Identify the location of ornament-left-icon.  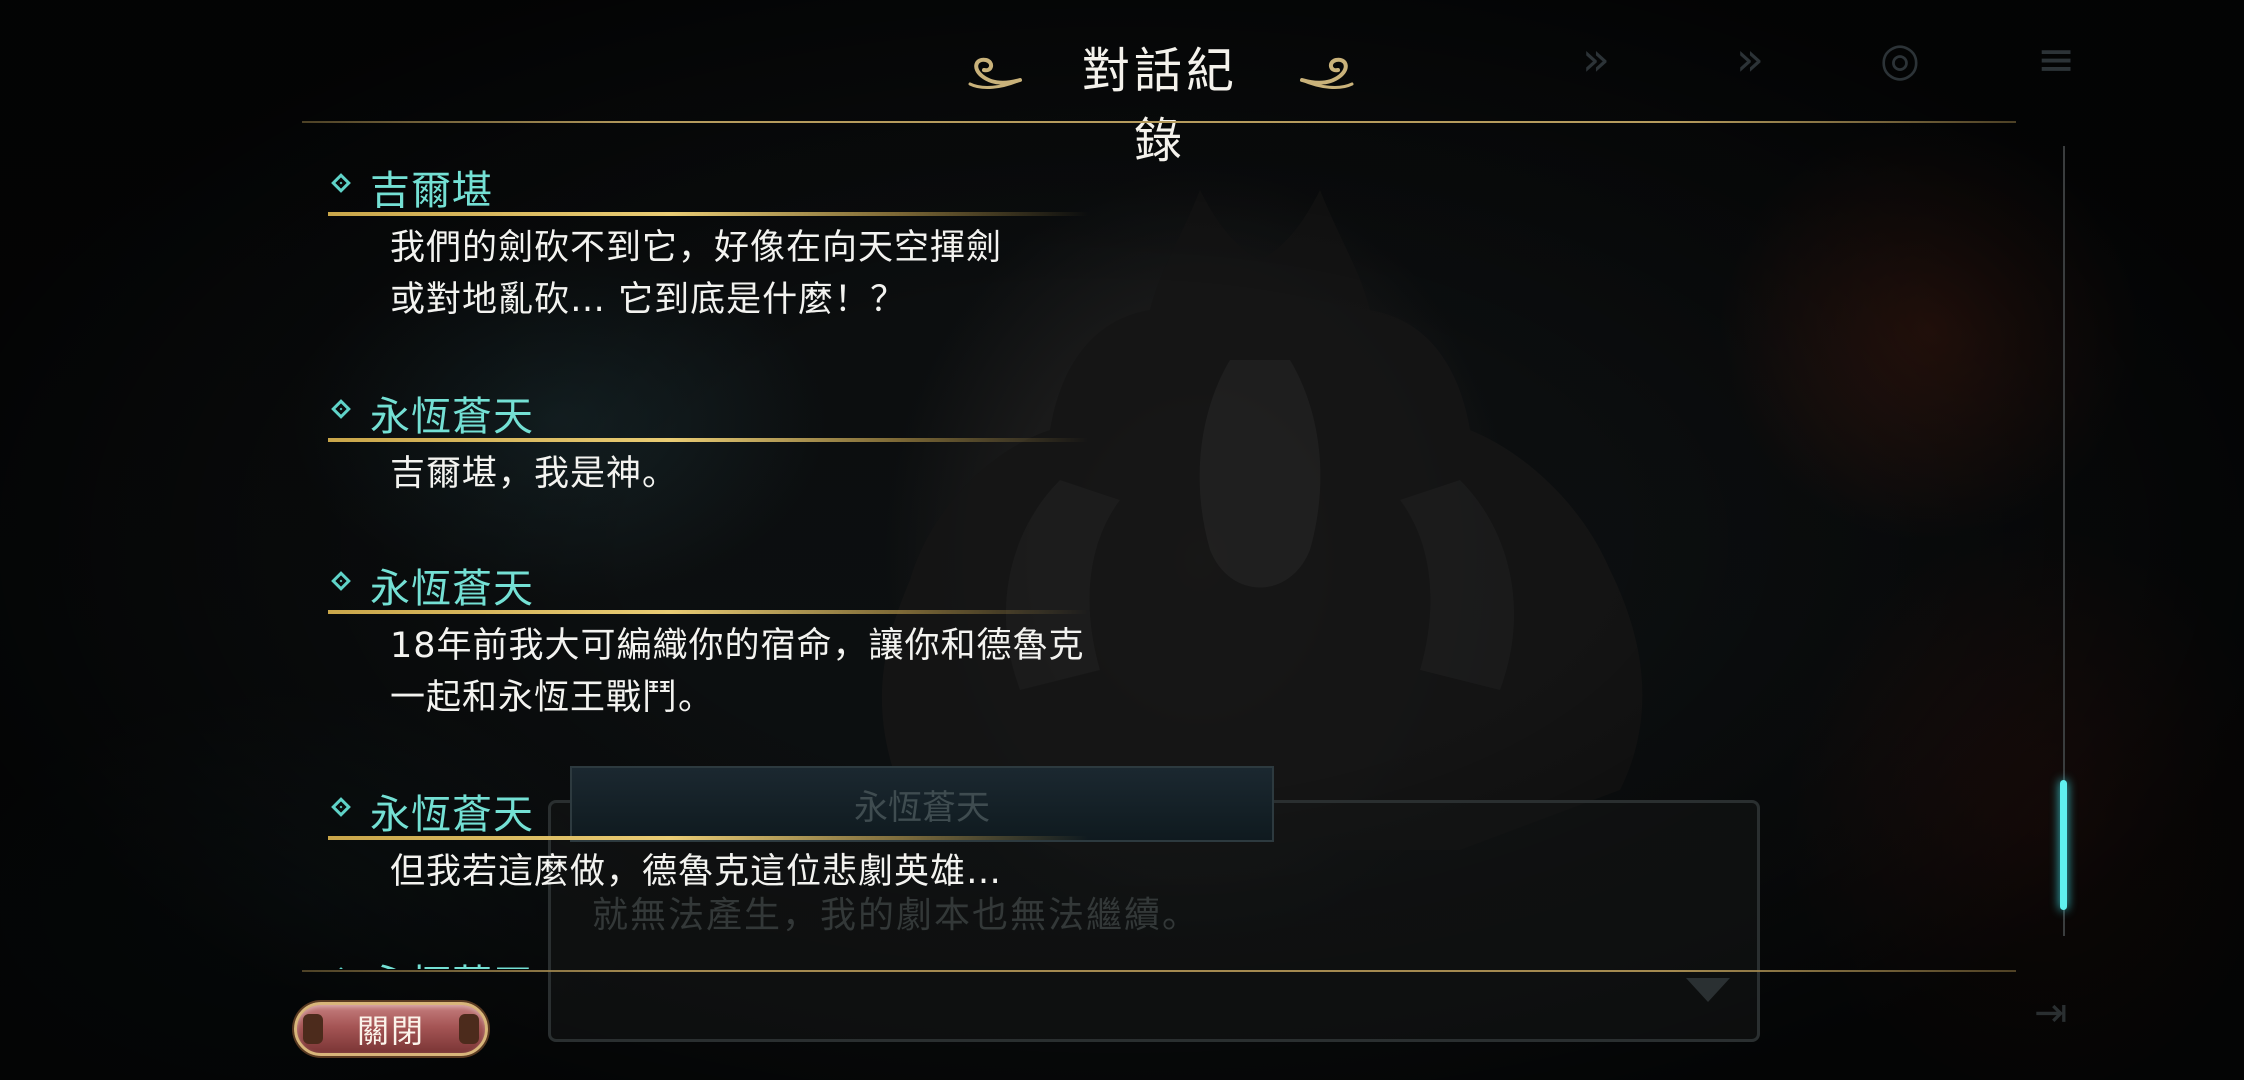
(995, 73).